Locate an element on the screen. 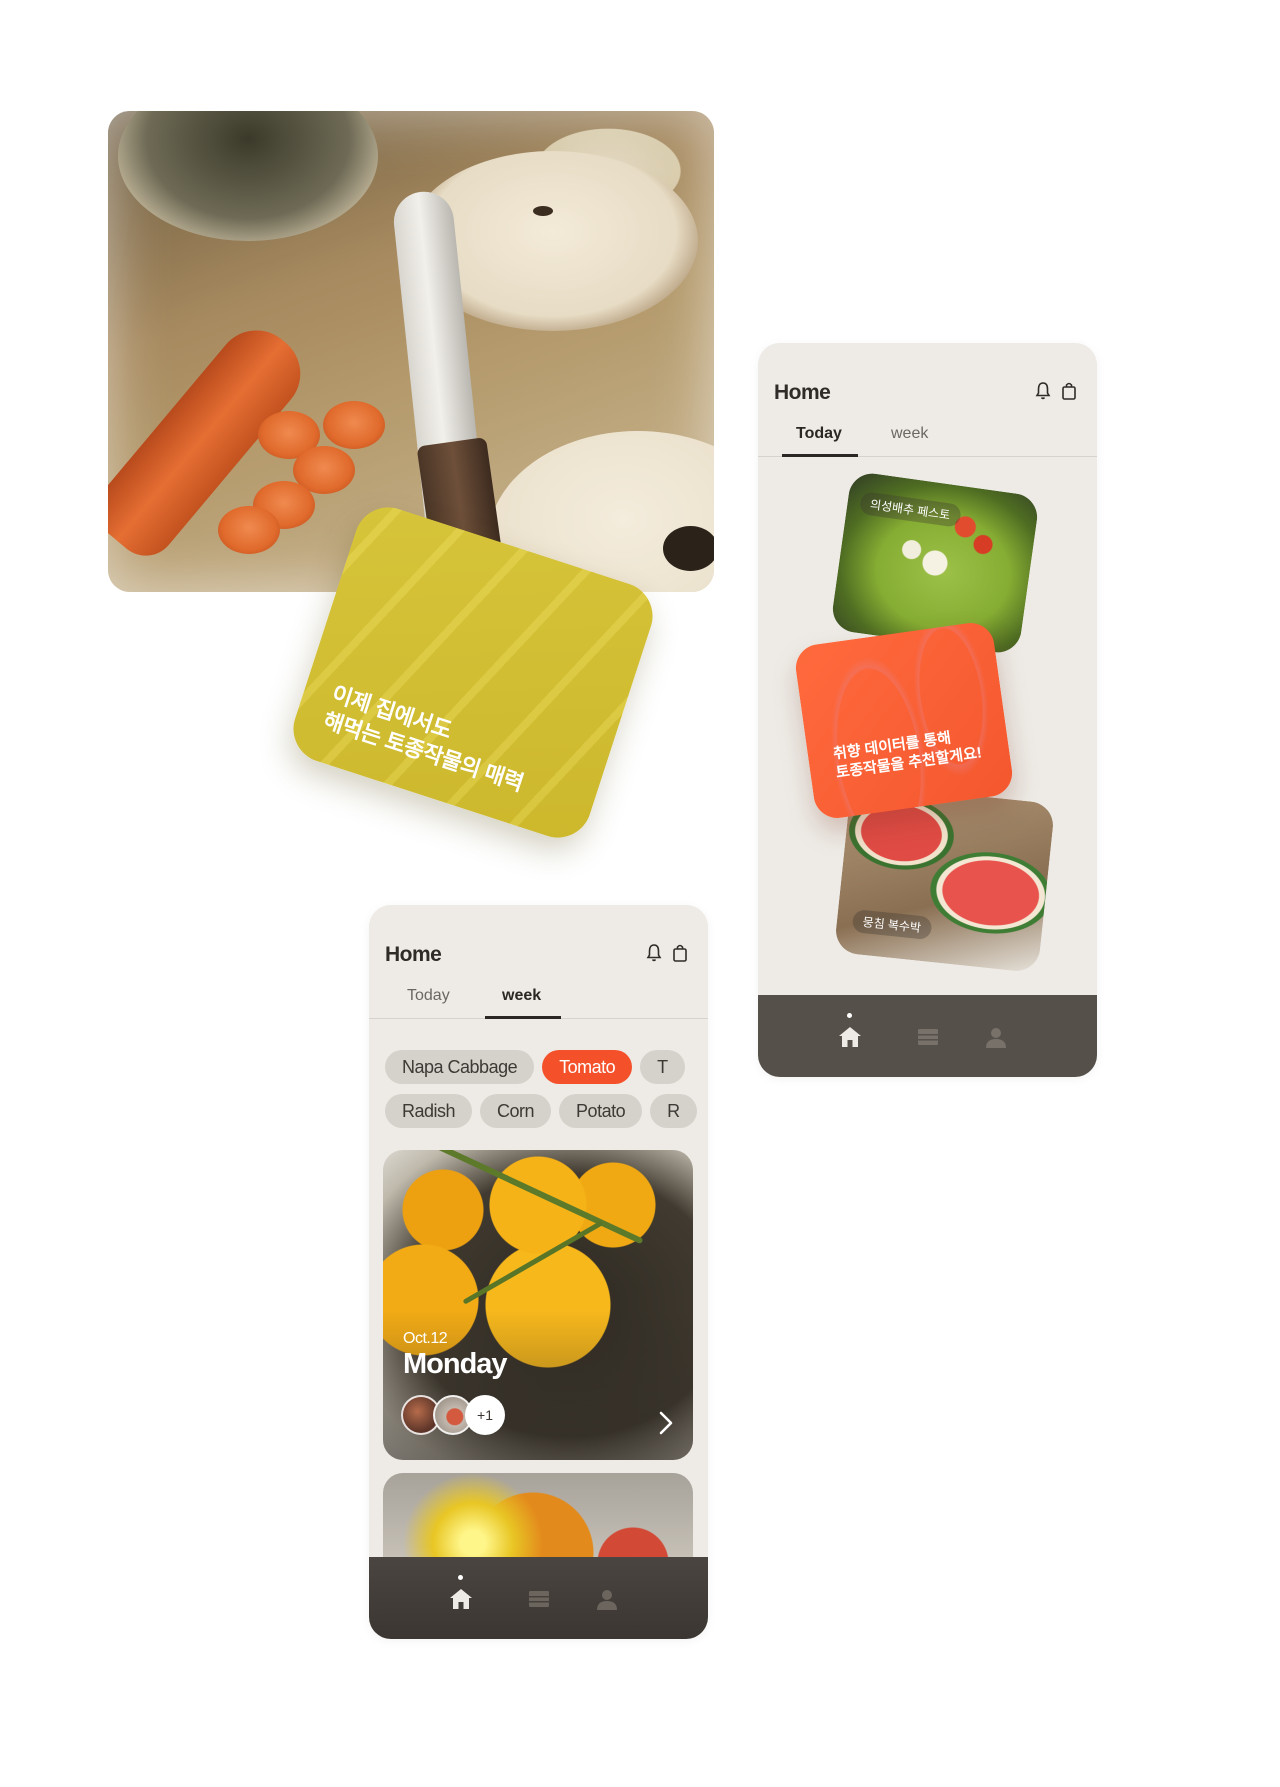  avatar-more-count: +1 is located at coordinates (485, 1415).